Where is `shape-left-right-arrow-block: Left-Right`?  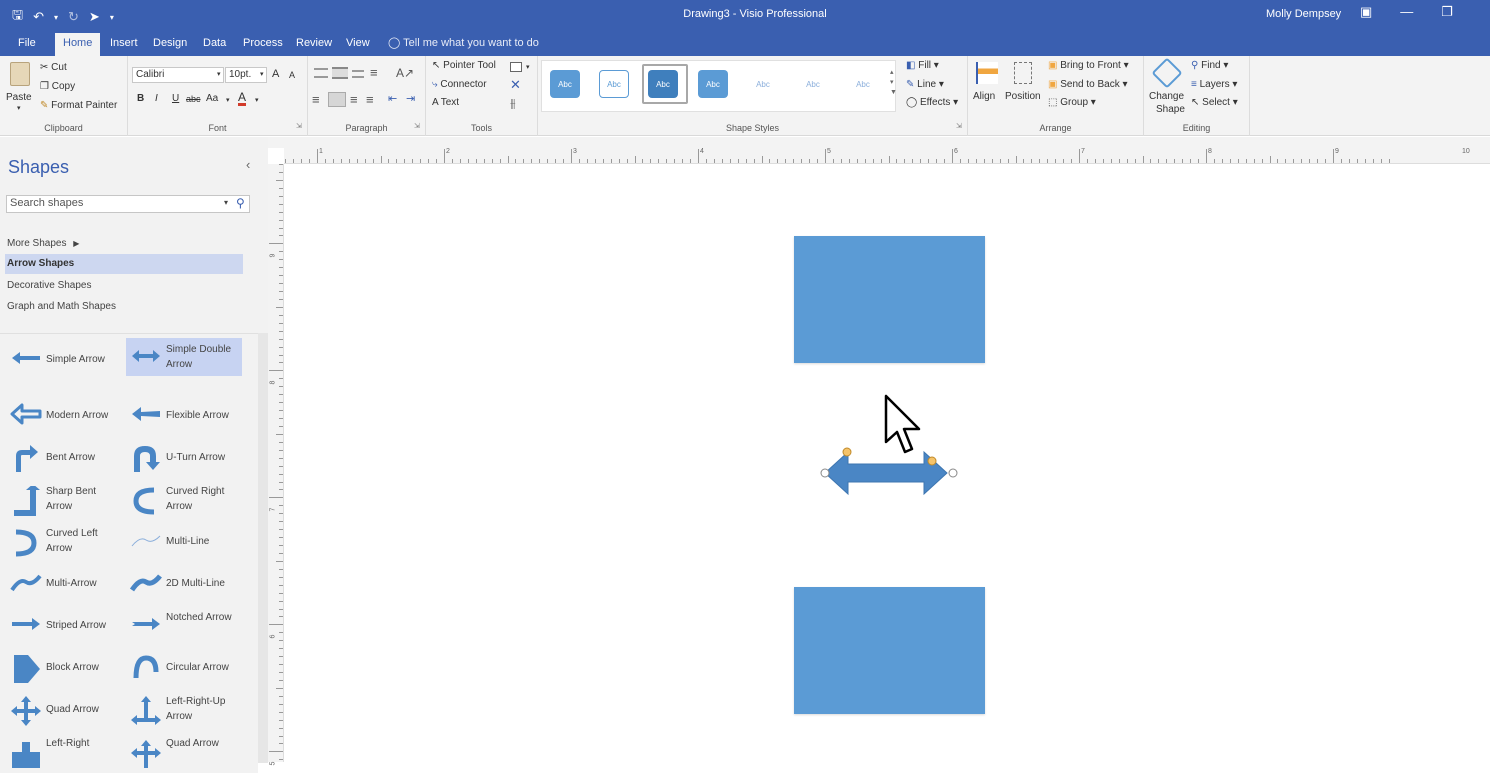 shape-left-right-arrow-block: Left-Right is located at coordinates (64, 751).